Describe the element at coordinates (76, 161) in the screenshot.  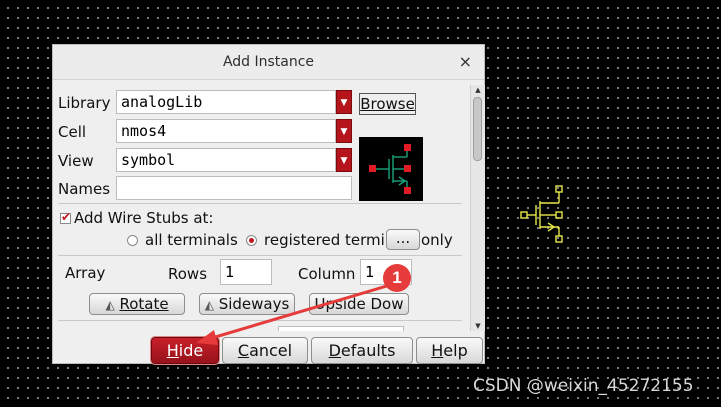
I see `view-label: View` at that location.